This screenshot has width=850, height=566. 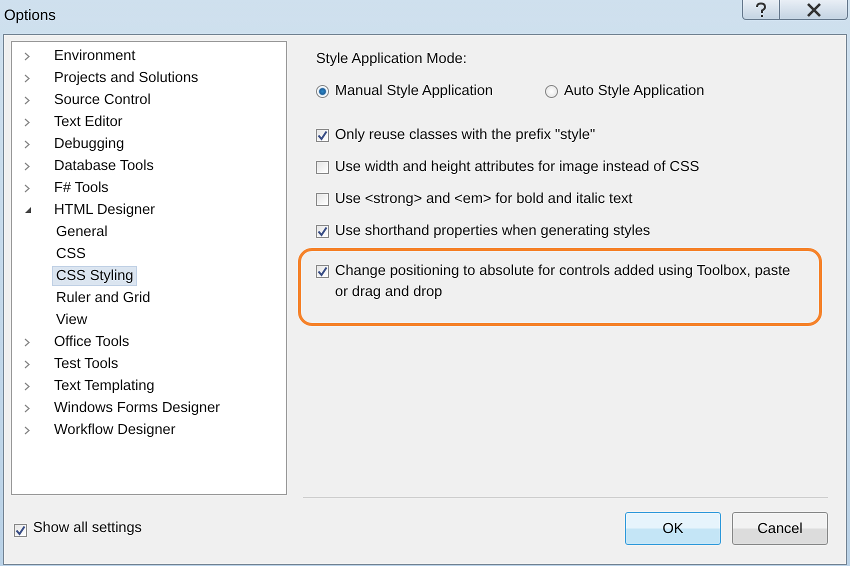 I want to click on tree-item: Windows Forms Designer, so click(x=137, y=408).